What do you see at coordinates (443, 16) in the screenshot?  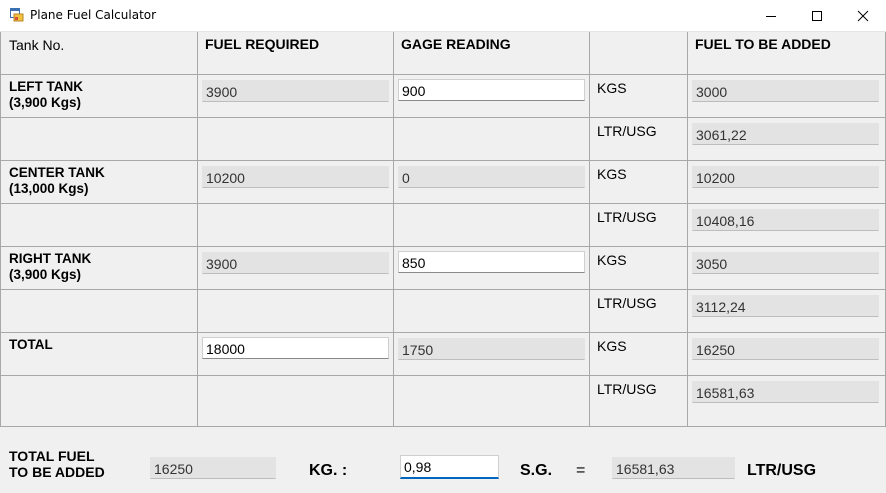 I see `title-bar: Plane Fuel Calculator` at bounding box center [443, 16].